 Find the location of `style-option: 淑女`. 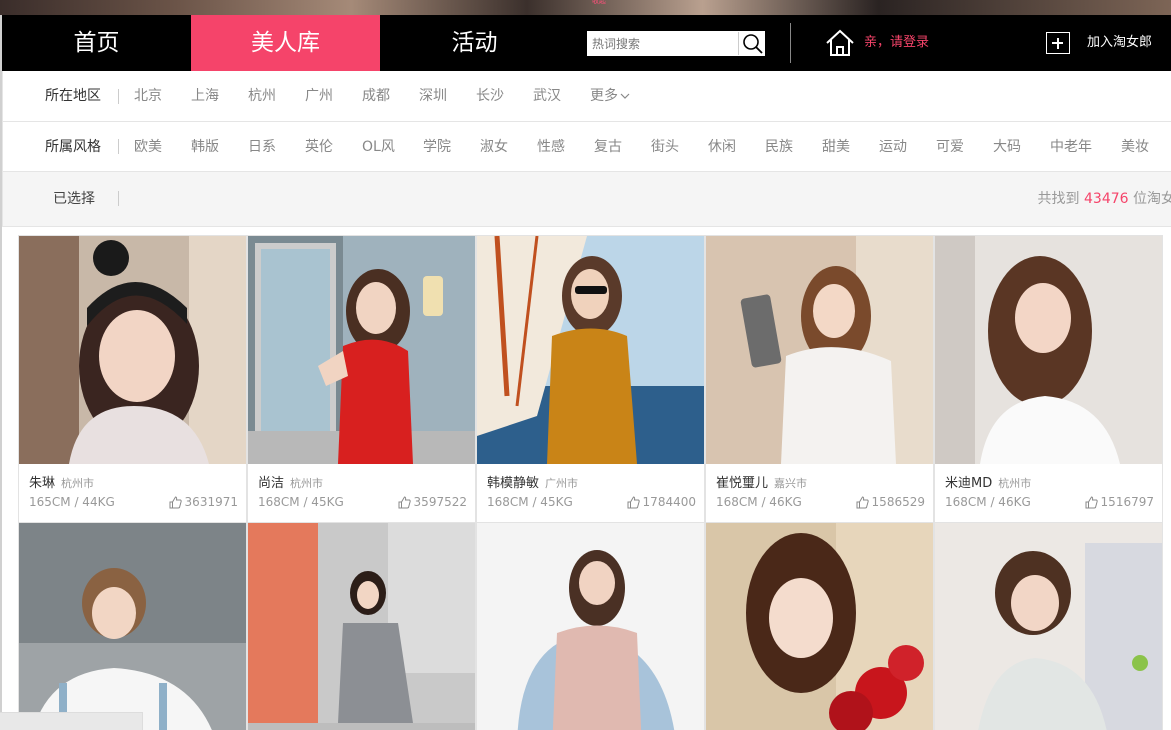

style-option: 淑女 is located at coordinates (494, 147).